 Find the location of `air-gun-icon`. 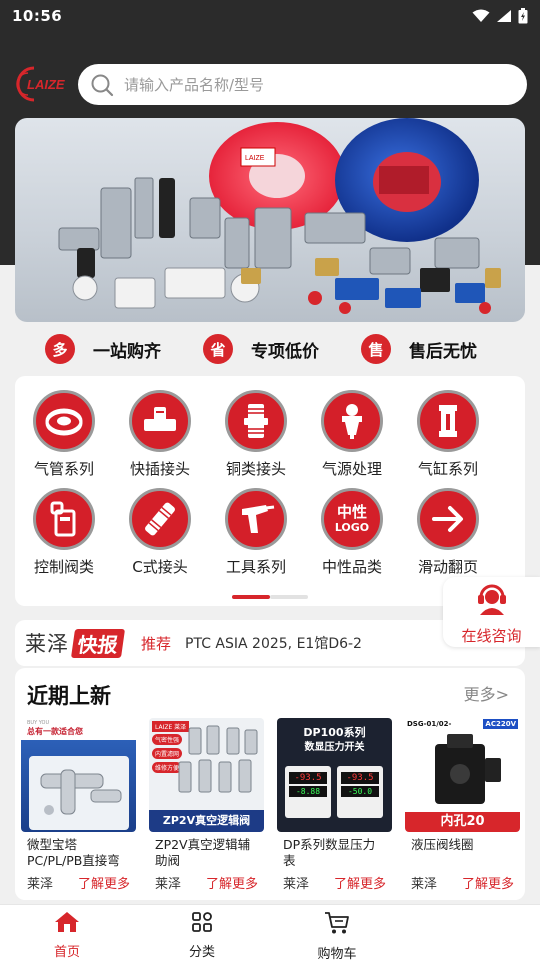

air-gun-icon is located at coordinates (256, 519).